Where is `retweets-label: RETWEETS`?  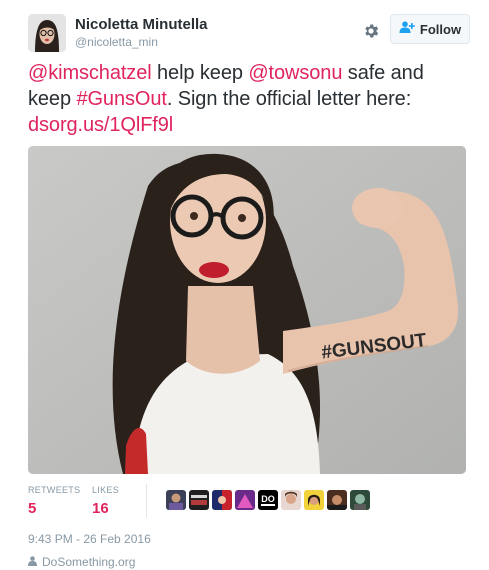 retweets-label: RETWEETS is located at coordinates (54, 490).